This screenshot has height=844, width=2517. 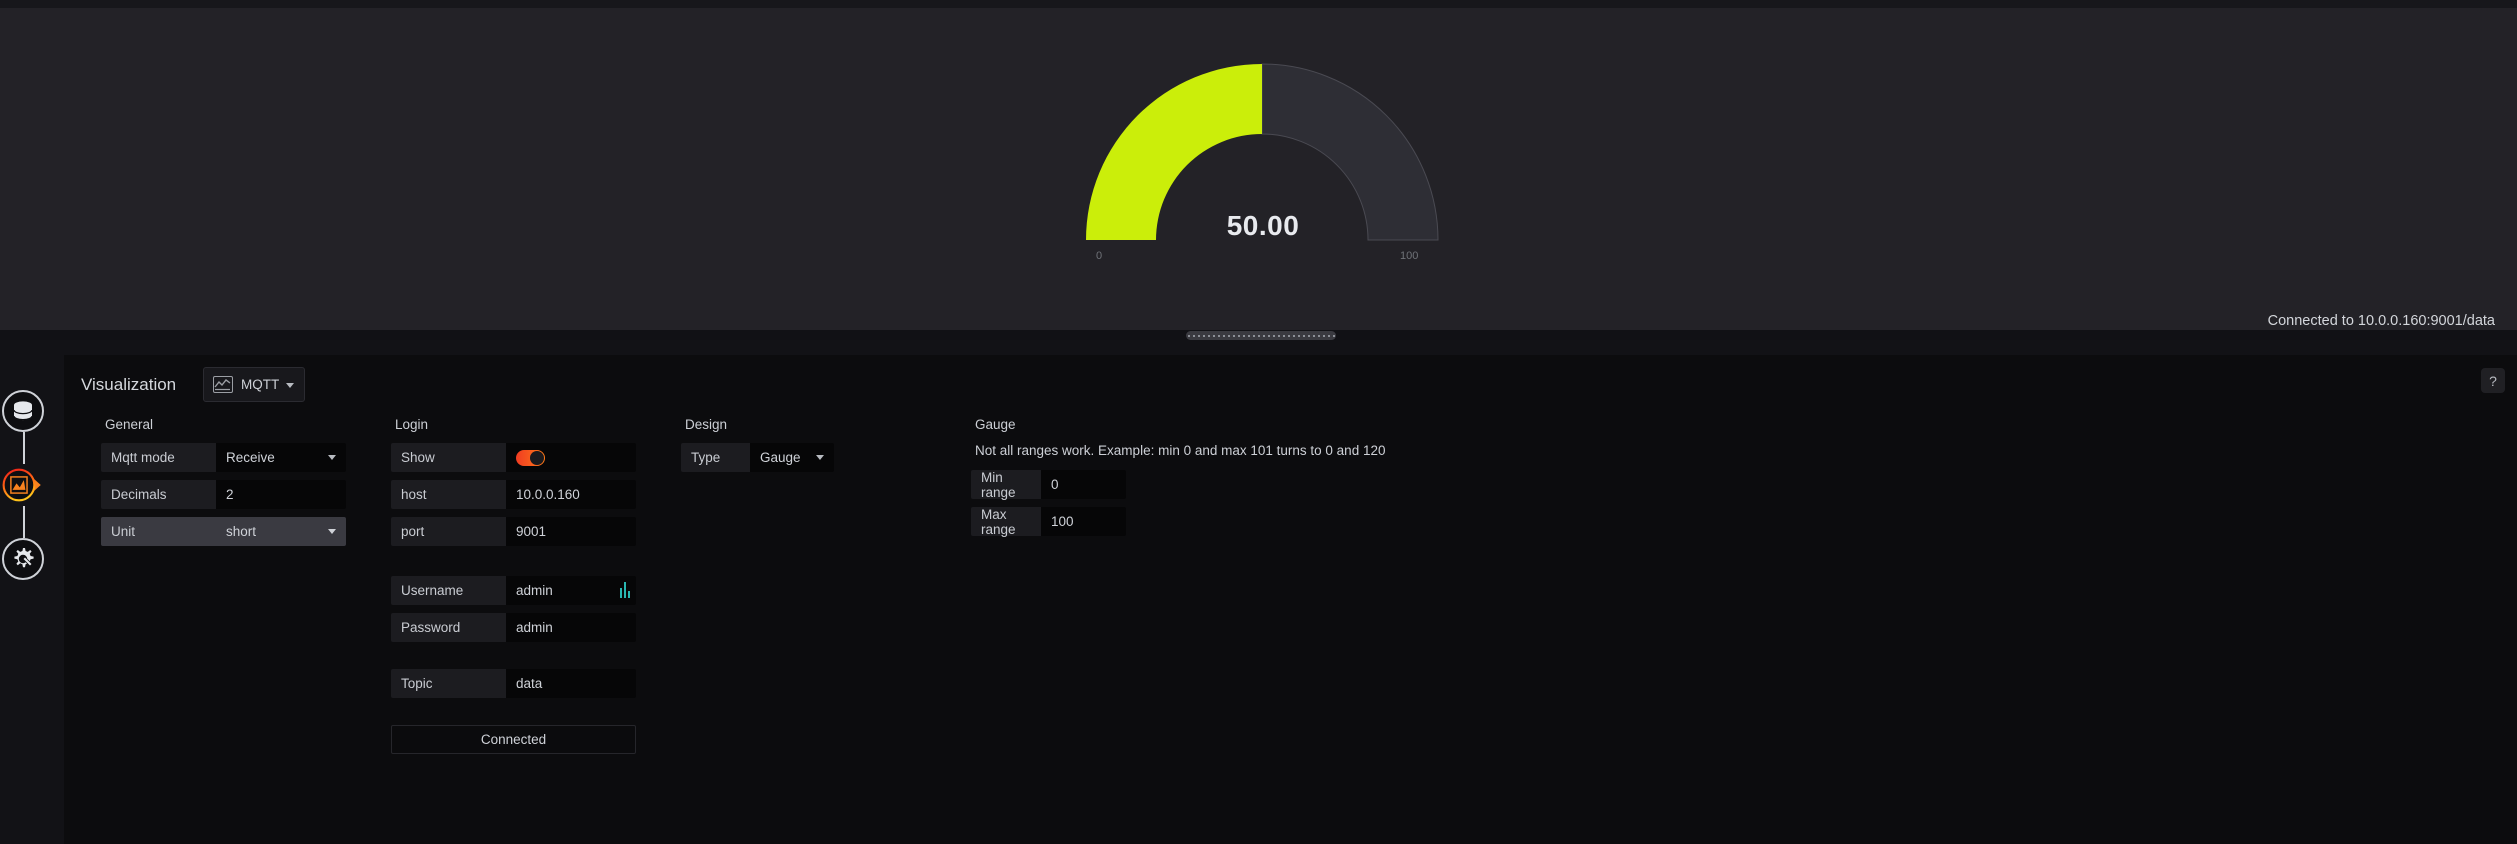 I want to click on field-label: Username, so click(x=448, y=590).